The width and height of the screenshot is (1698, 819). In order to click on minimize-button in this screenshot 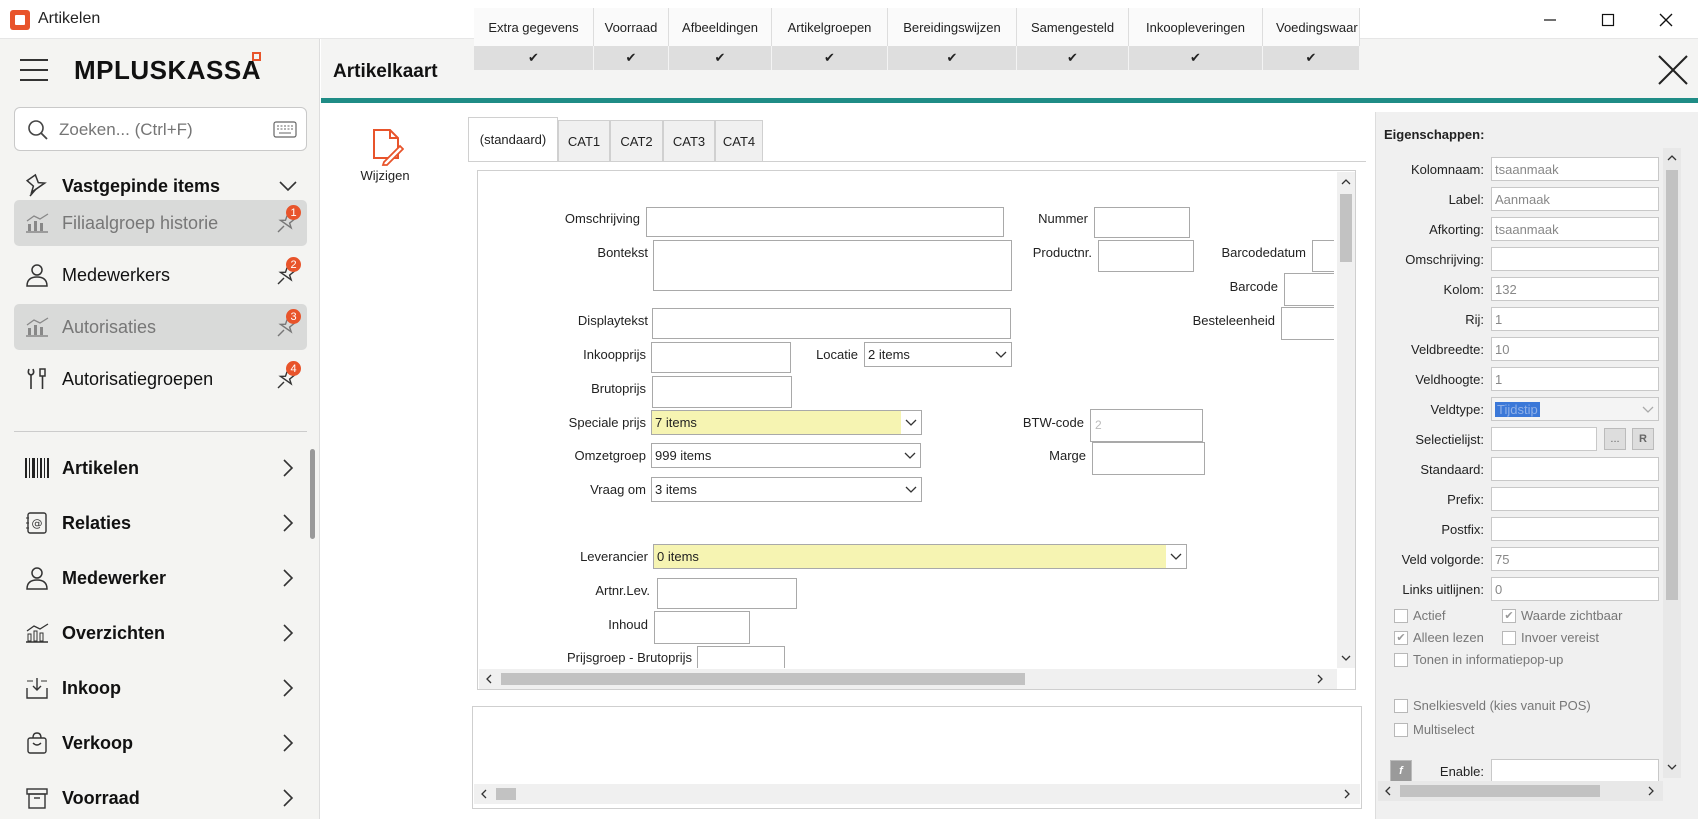, I will do `click(1550, 19)`.